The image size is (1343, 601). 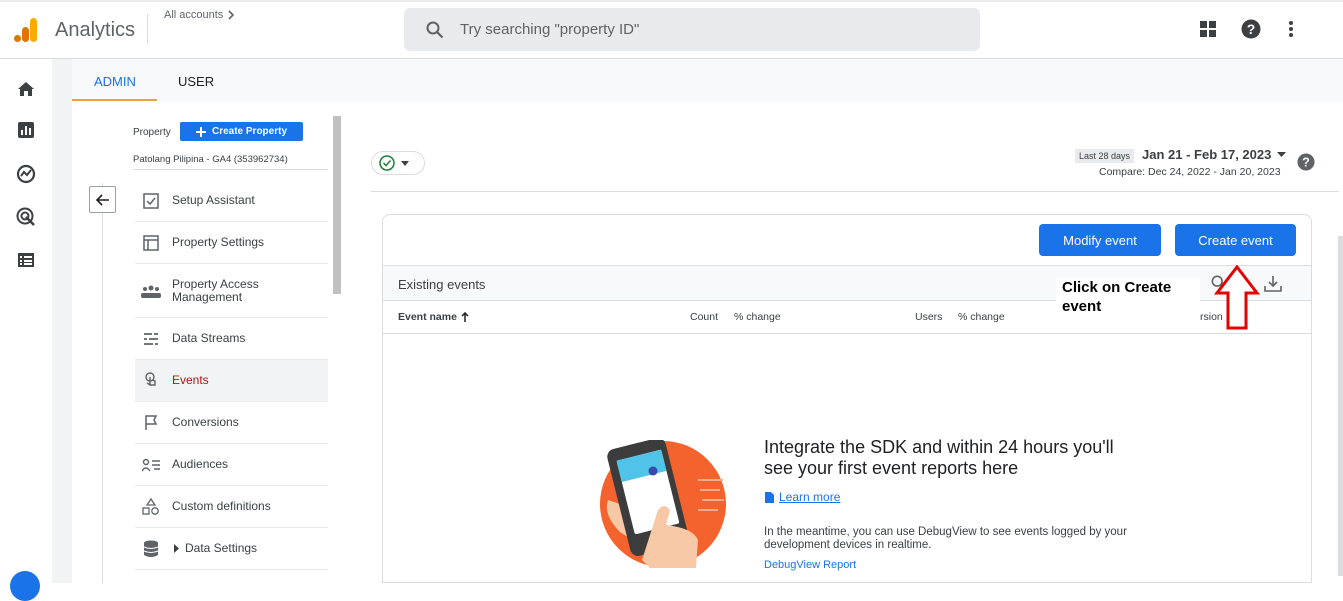 What do you see at coordinates (1291, 29) in the screenshot?
I see `more-vert-icon` at bounding box center [1291, 29].